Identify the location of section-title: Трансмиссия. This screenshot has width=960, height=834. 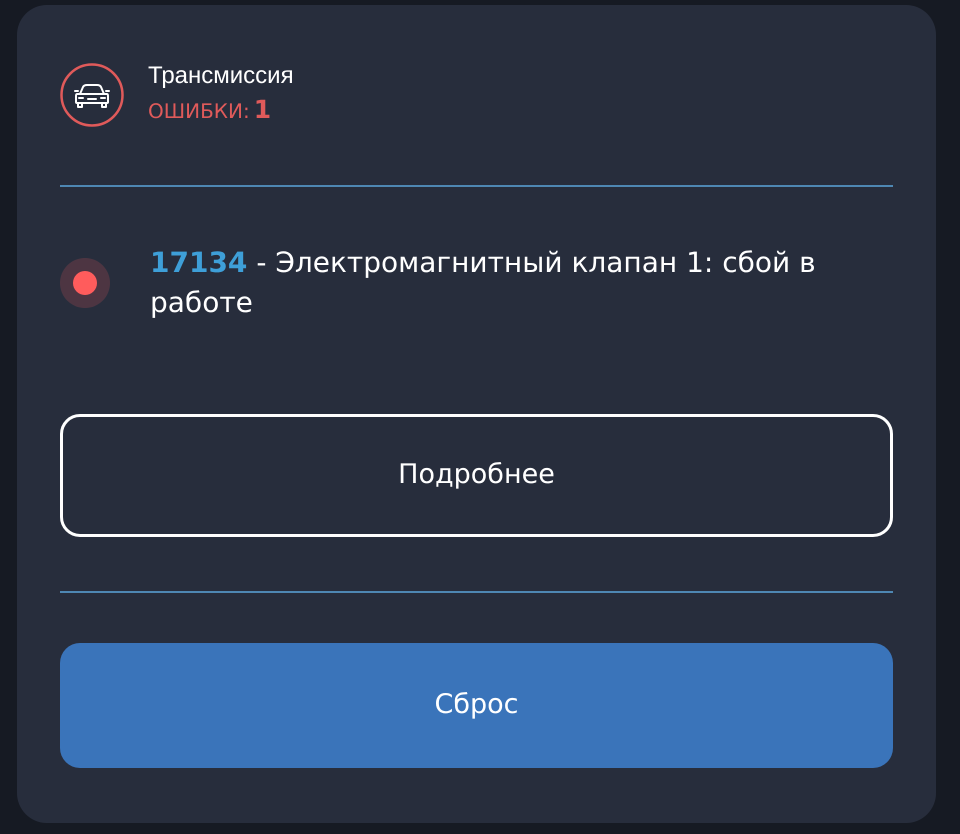
(221, 76).